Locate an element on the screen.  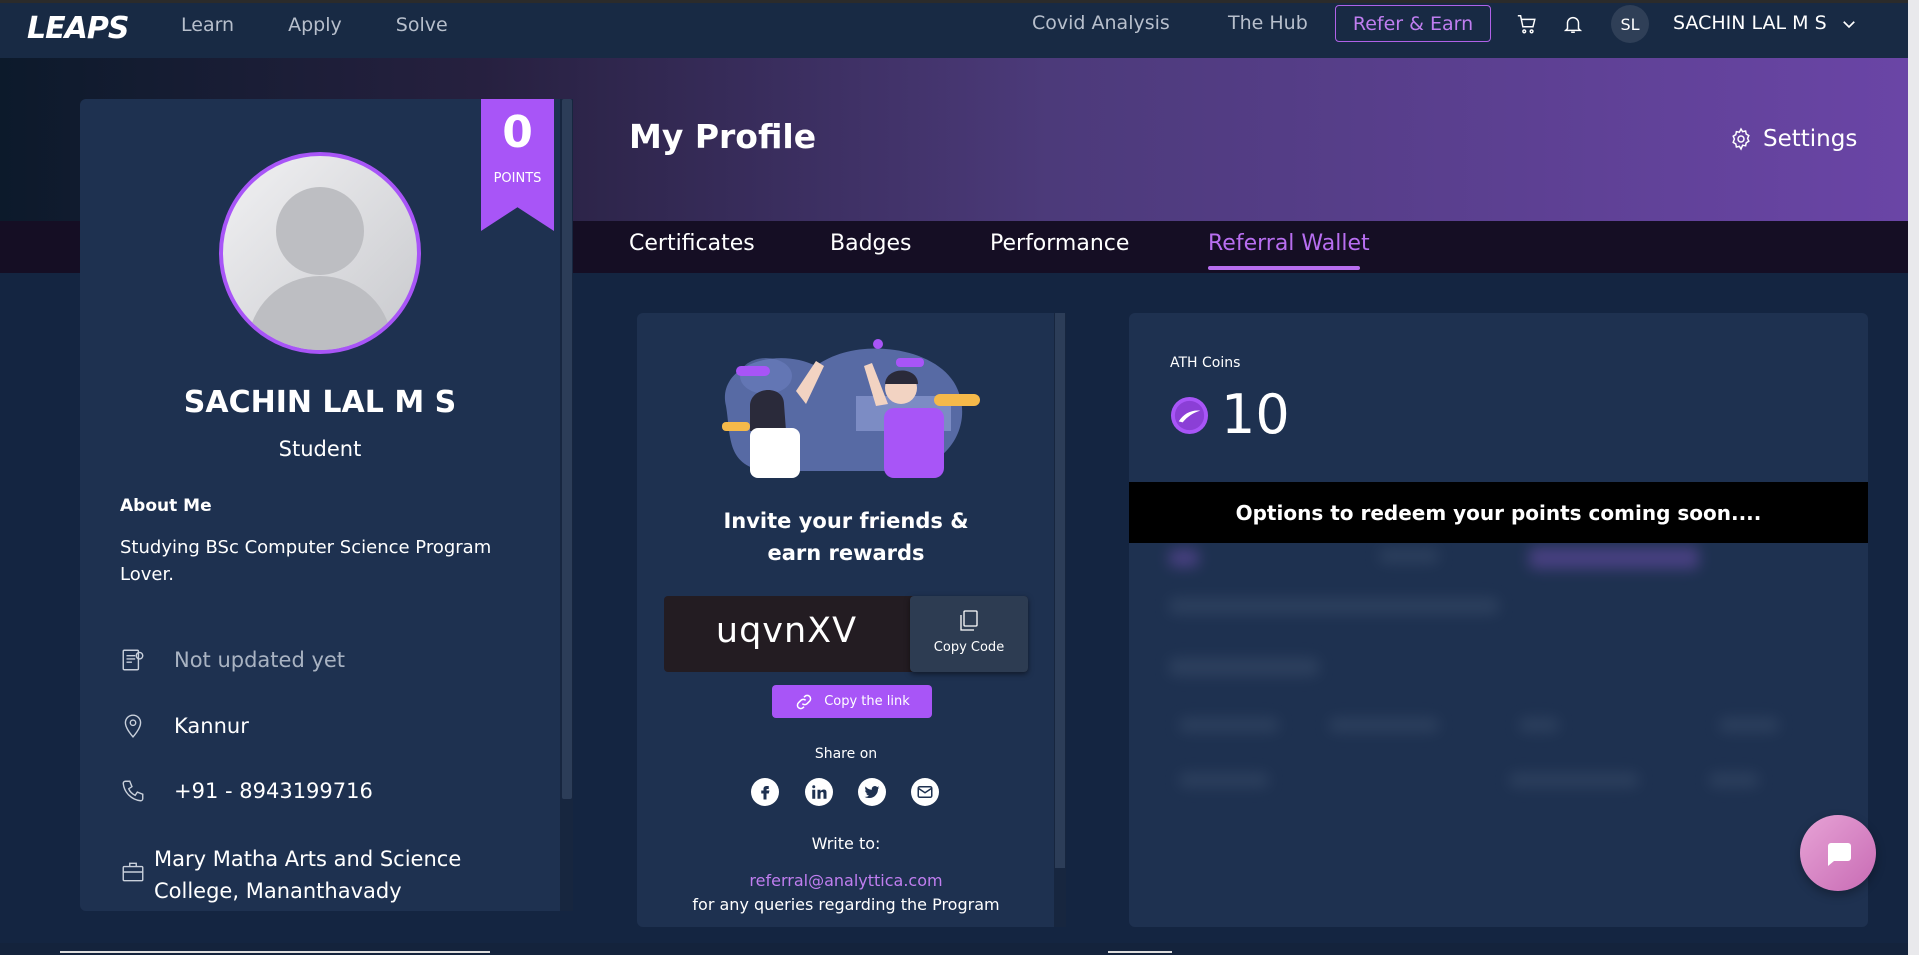
settings-button: Settings is located at coordinates (1793, 139).